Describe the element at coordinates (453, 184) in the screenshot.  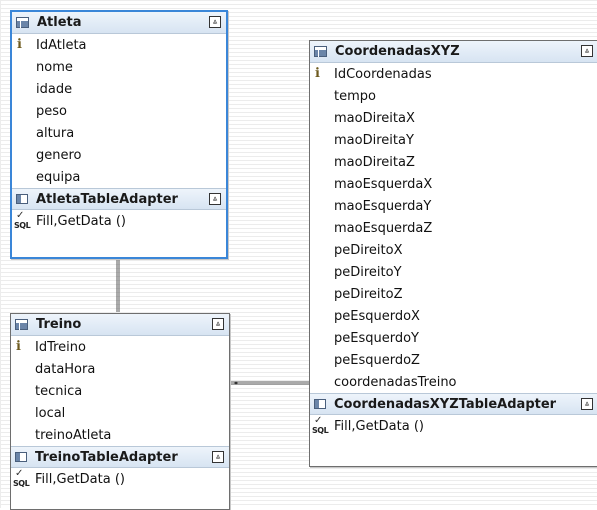
I see `column-row: maoEsquerdaX` at that location.